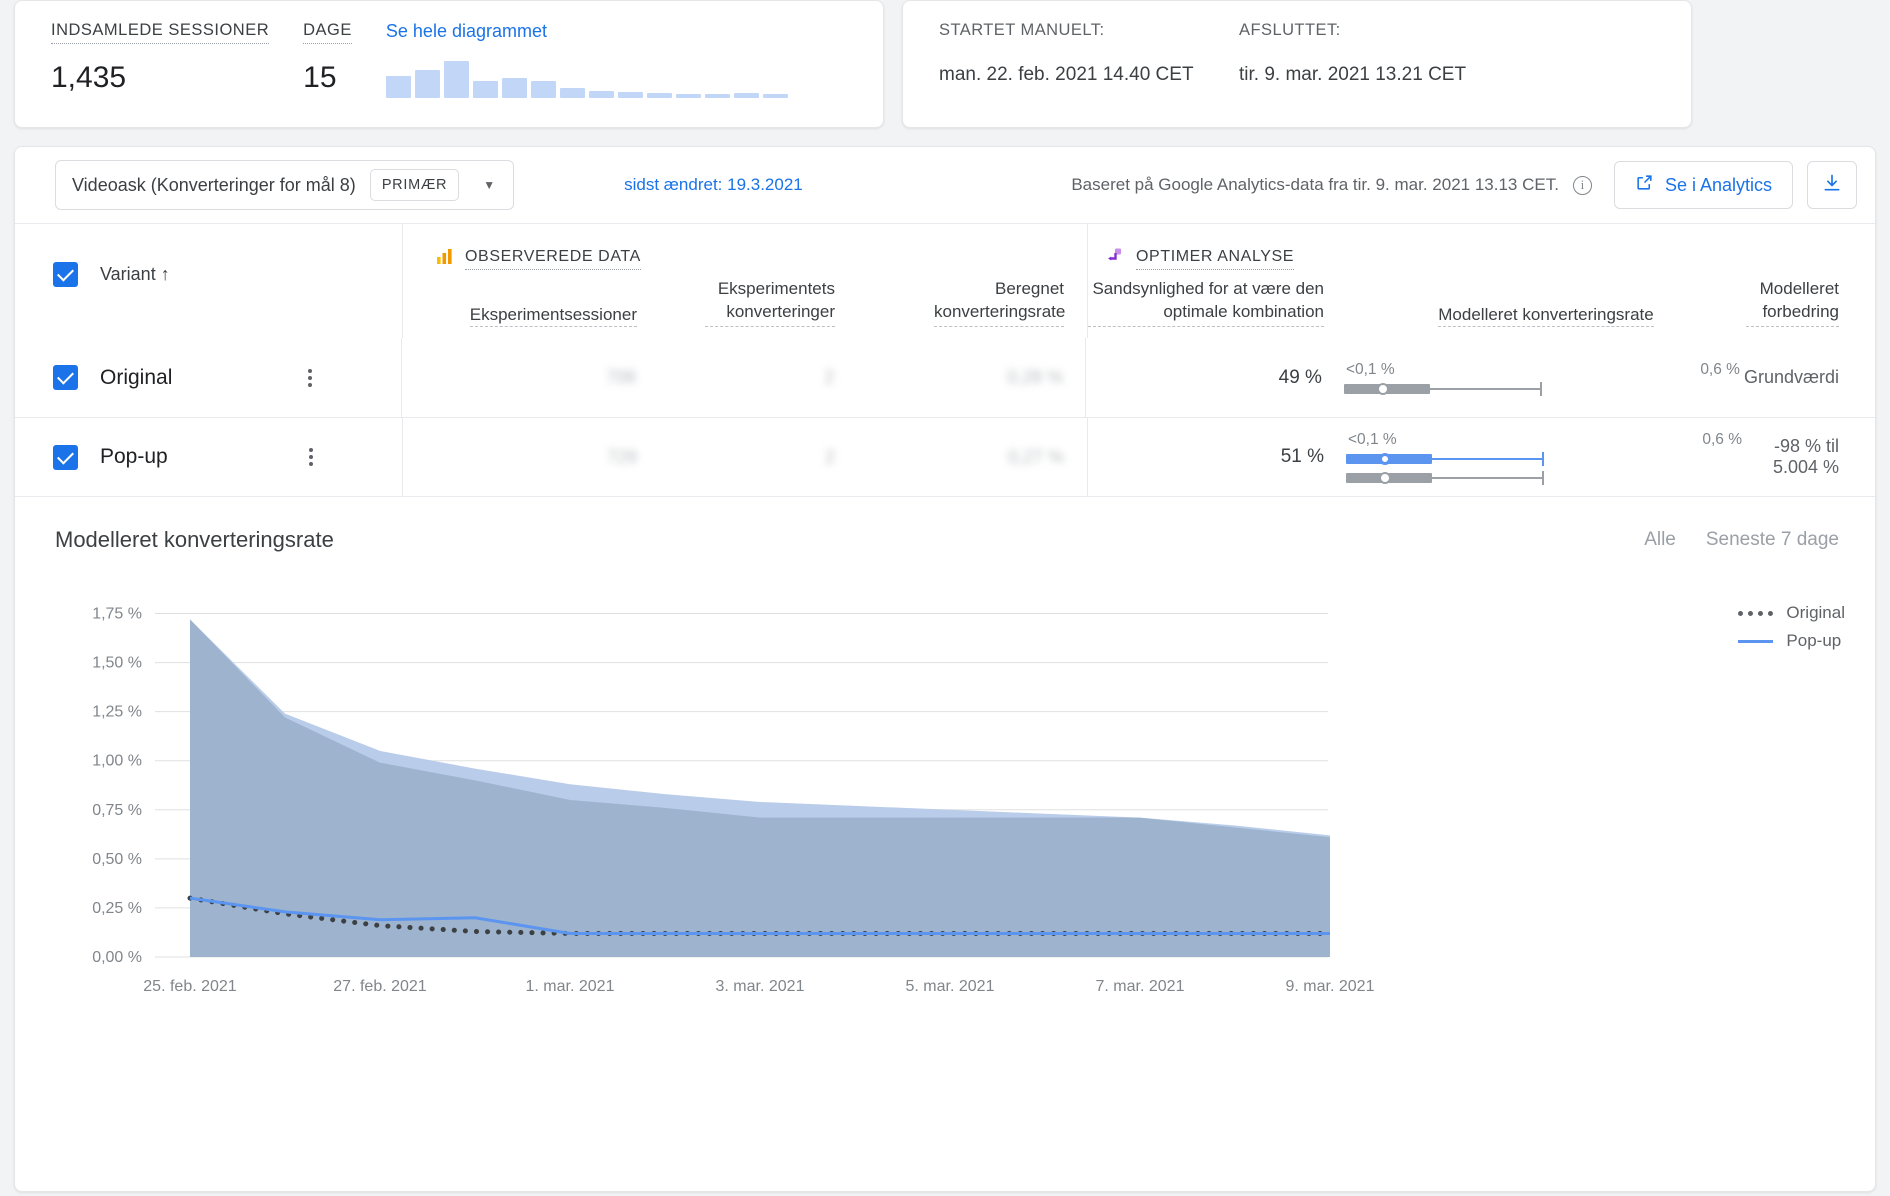 This screenshot has width=1890, height=1196. I want to click on chart-range-tabs: Alle Seneste 7 dage, so click(1741, 540).